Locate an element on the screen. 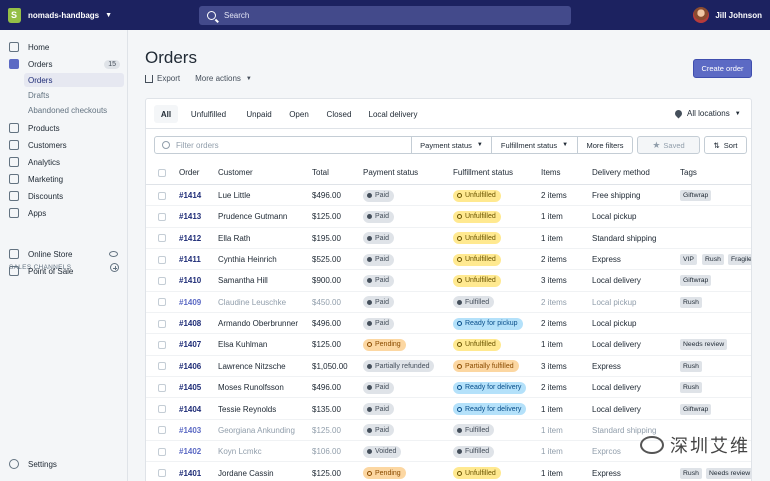 This screenshot has width=770, height=481. eye-icon is located at coordinates (113, 254).